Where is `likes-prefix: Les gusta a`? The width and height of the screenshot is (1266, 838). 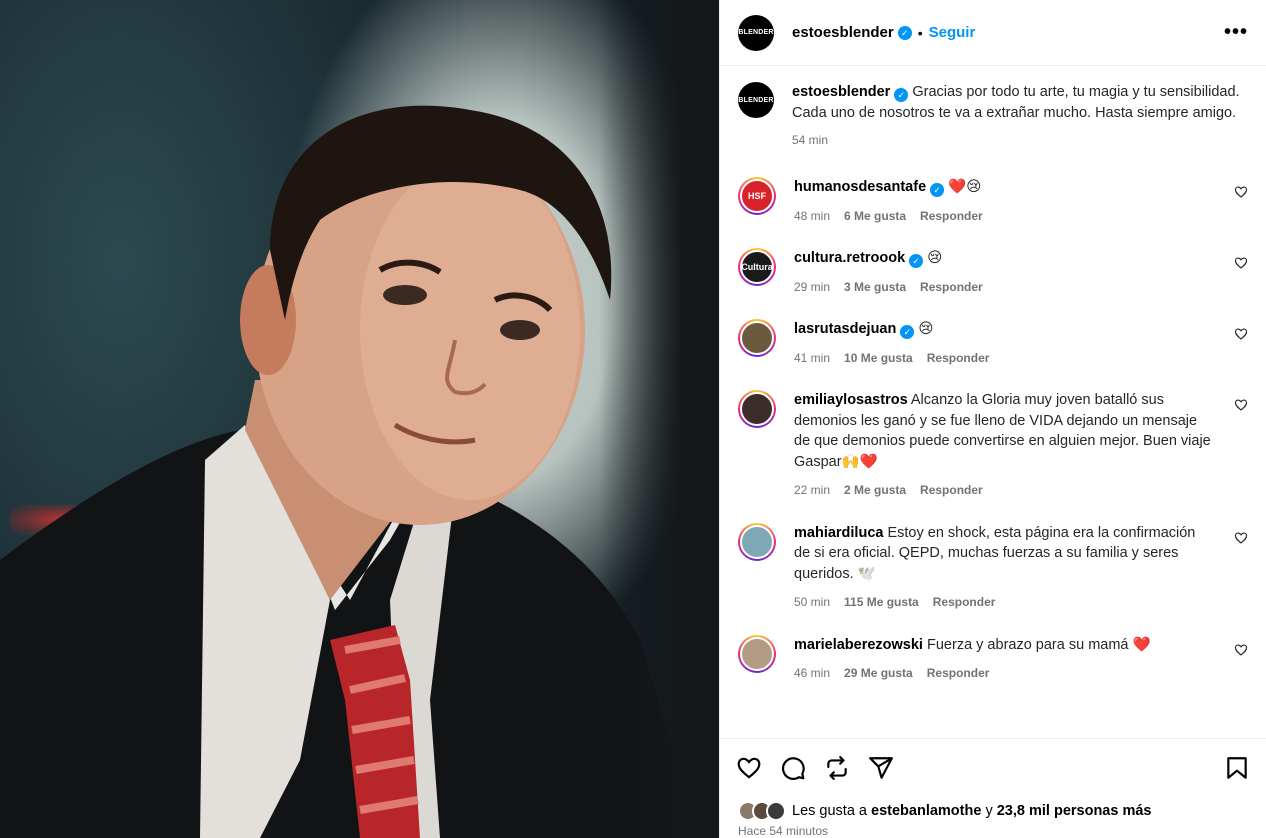 likes-prefix: Les gusta a is located at coordinates (829, 811).